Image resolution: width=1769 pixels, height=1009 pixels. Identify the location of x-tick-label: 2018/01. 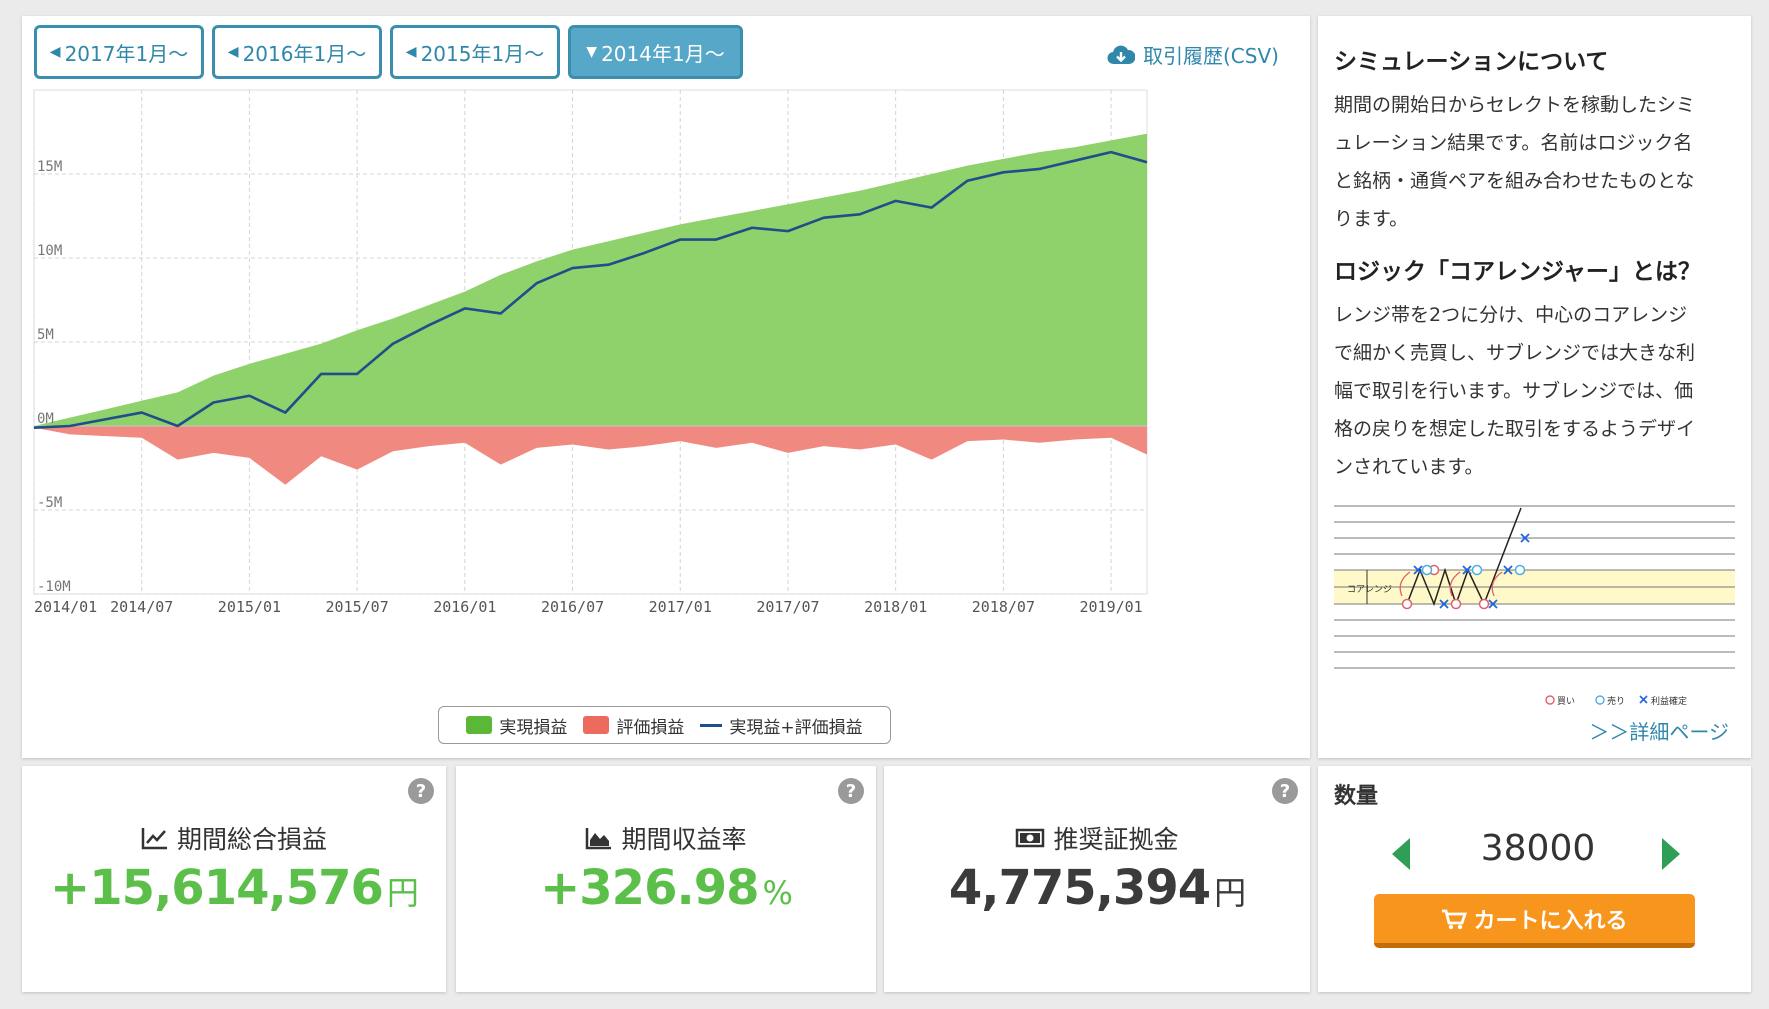
(895, 607).